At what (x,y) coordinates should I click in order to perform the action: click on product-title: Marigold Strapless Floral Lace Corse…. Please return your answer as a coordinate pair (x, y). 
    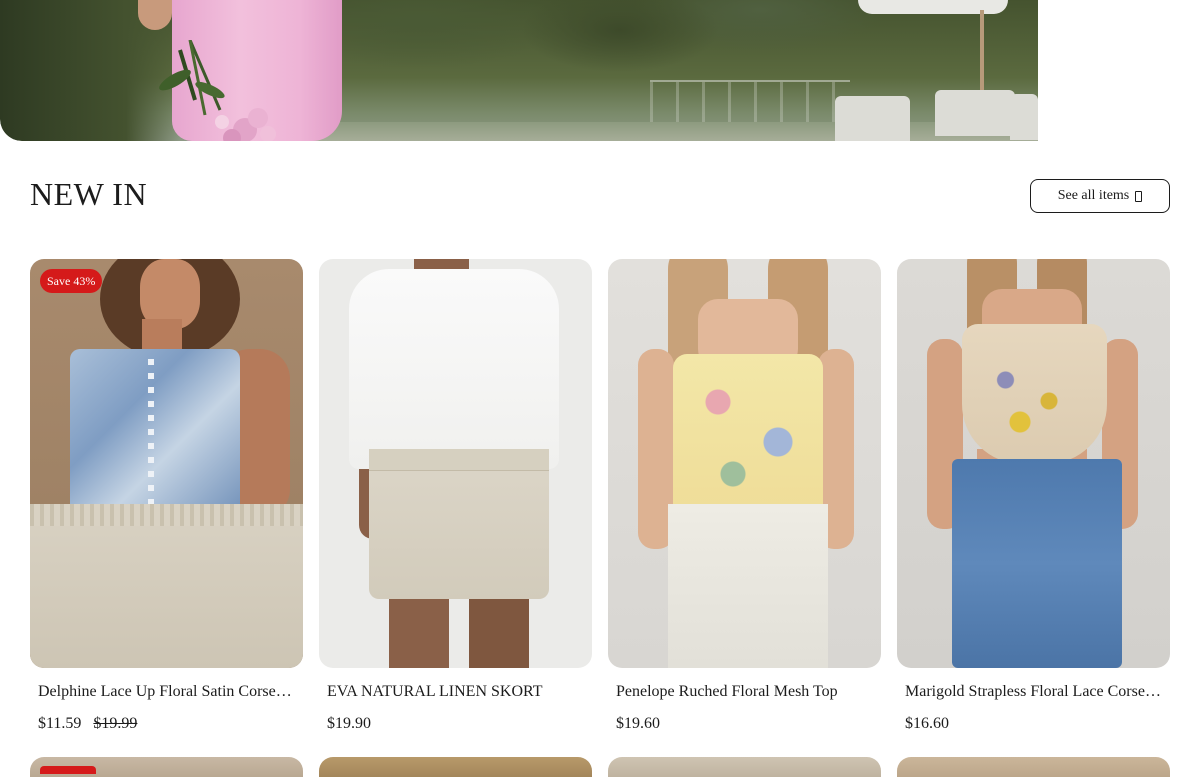
    Looking at the image, I should click on (1033, 692).